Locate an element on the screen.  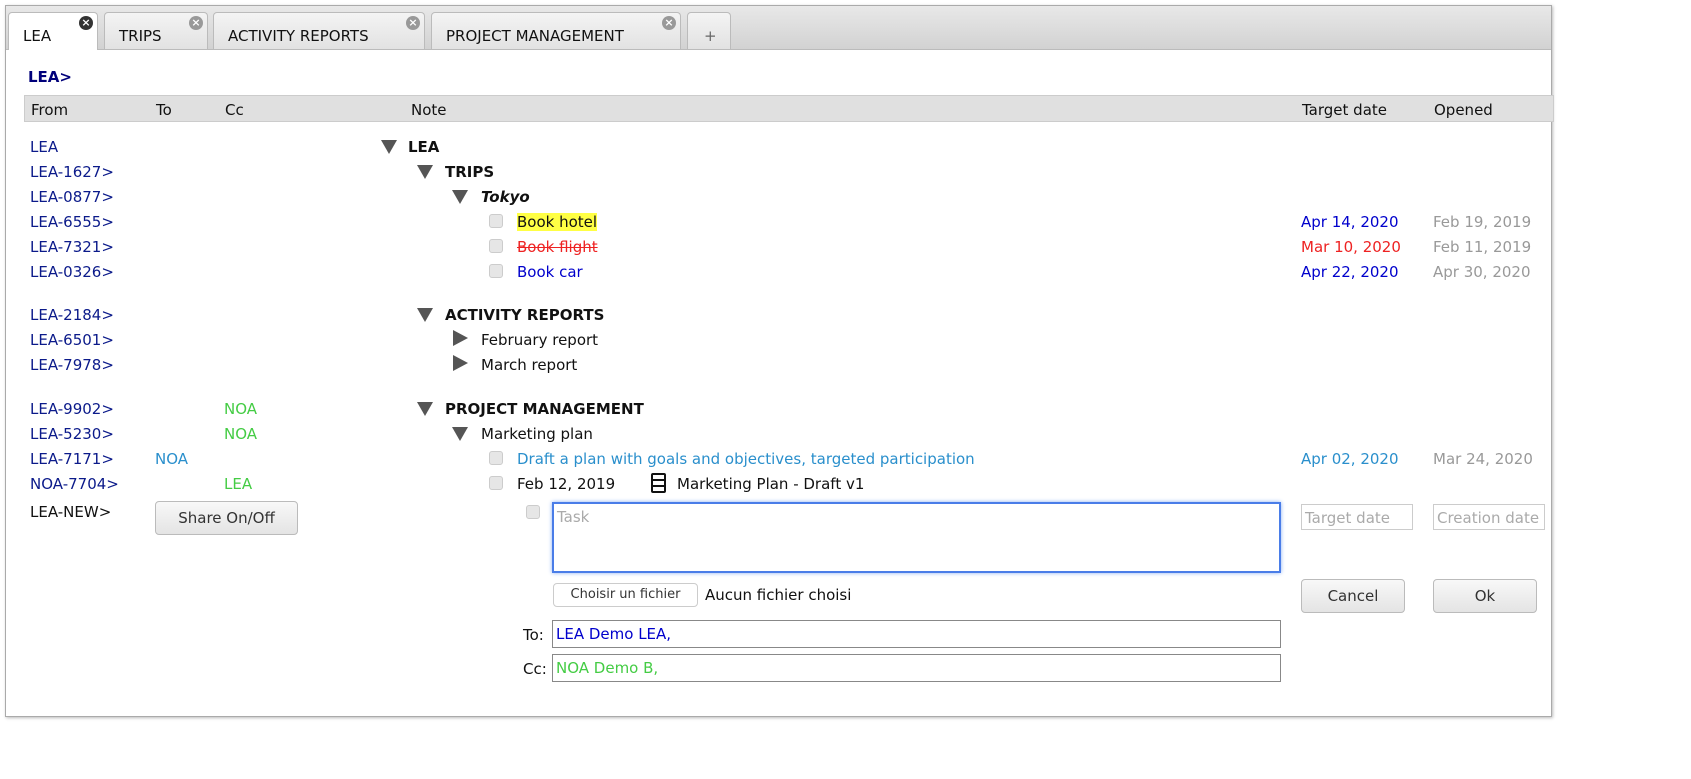
tab-project-management: PROJECT MANAGEMENT × is located at coordinates (556, 30).